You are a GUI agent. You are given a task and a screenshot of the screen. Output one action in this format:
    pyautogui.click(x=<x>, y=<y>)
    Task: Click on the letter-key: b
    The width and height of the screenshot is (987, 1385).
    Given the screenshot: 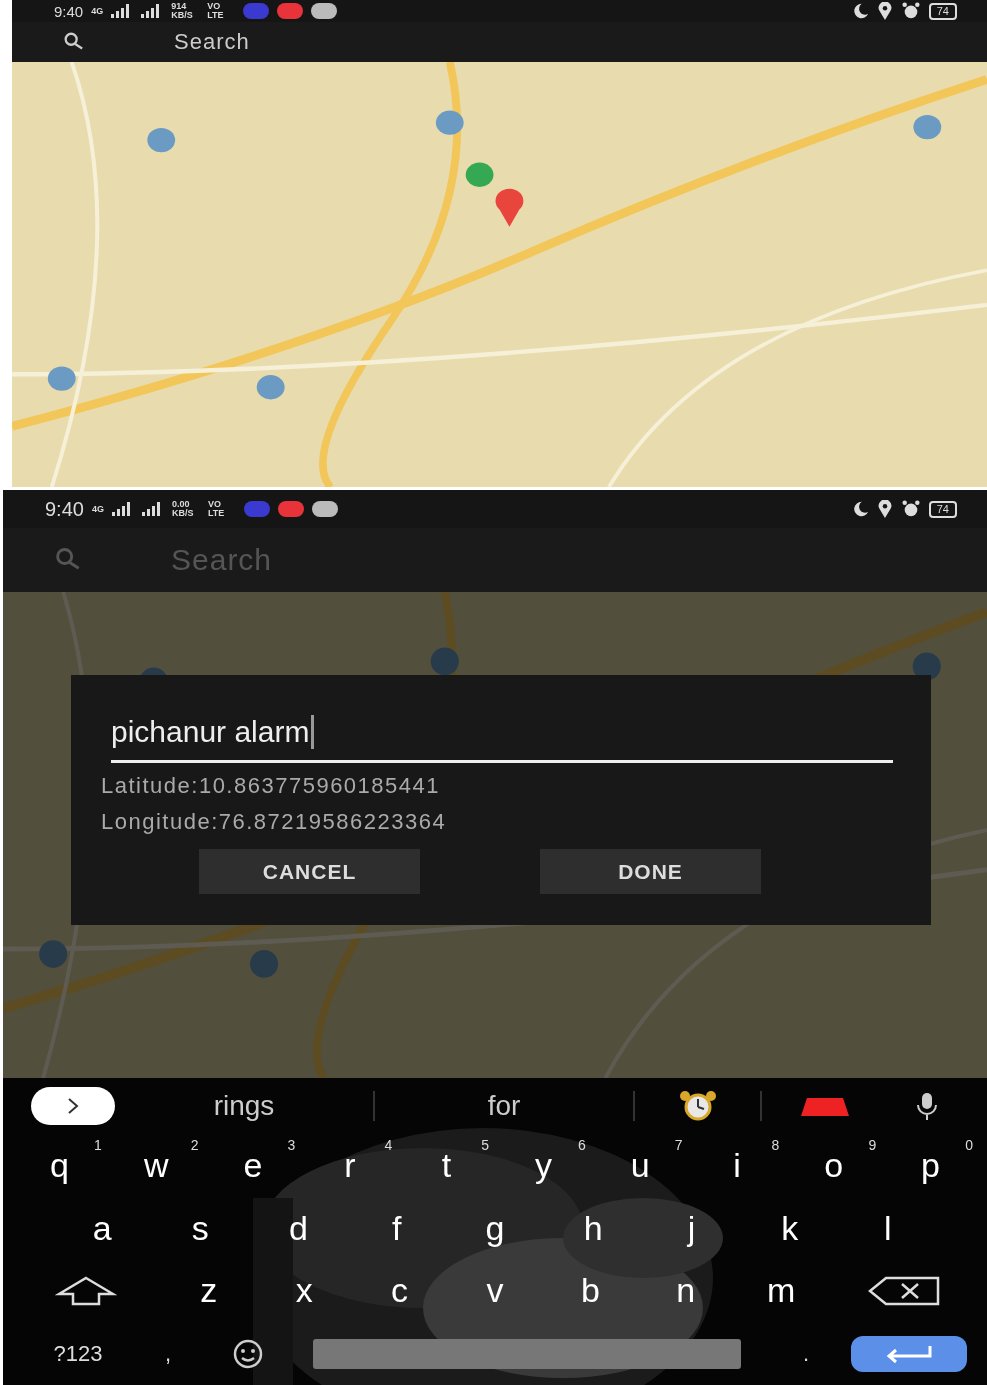 What is the action you would take?
    pyautogui.click(x=590, y=1290)
    